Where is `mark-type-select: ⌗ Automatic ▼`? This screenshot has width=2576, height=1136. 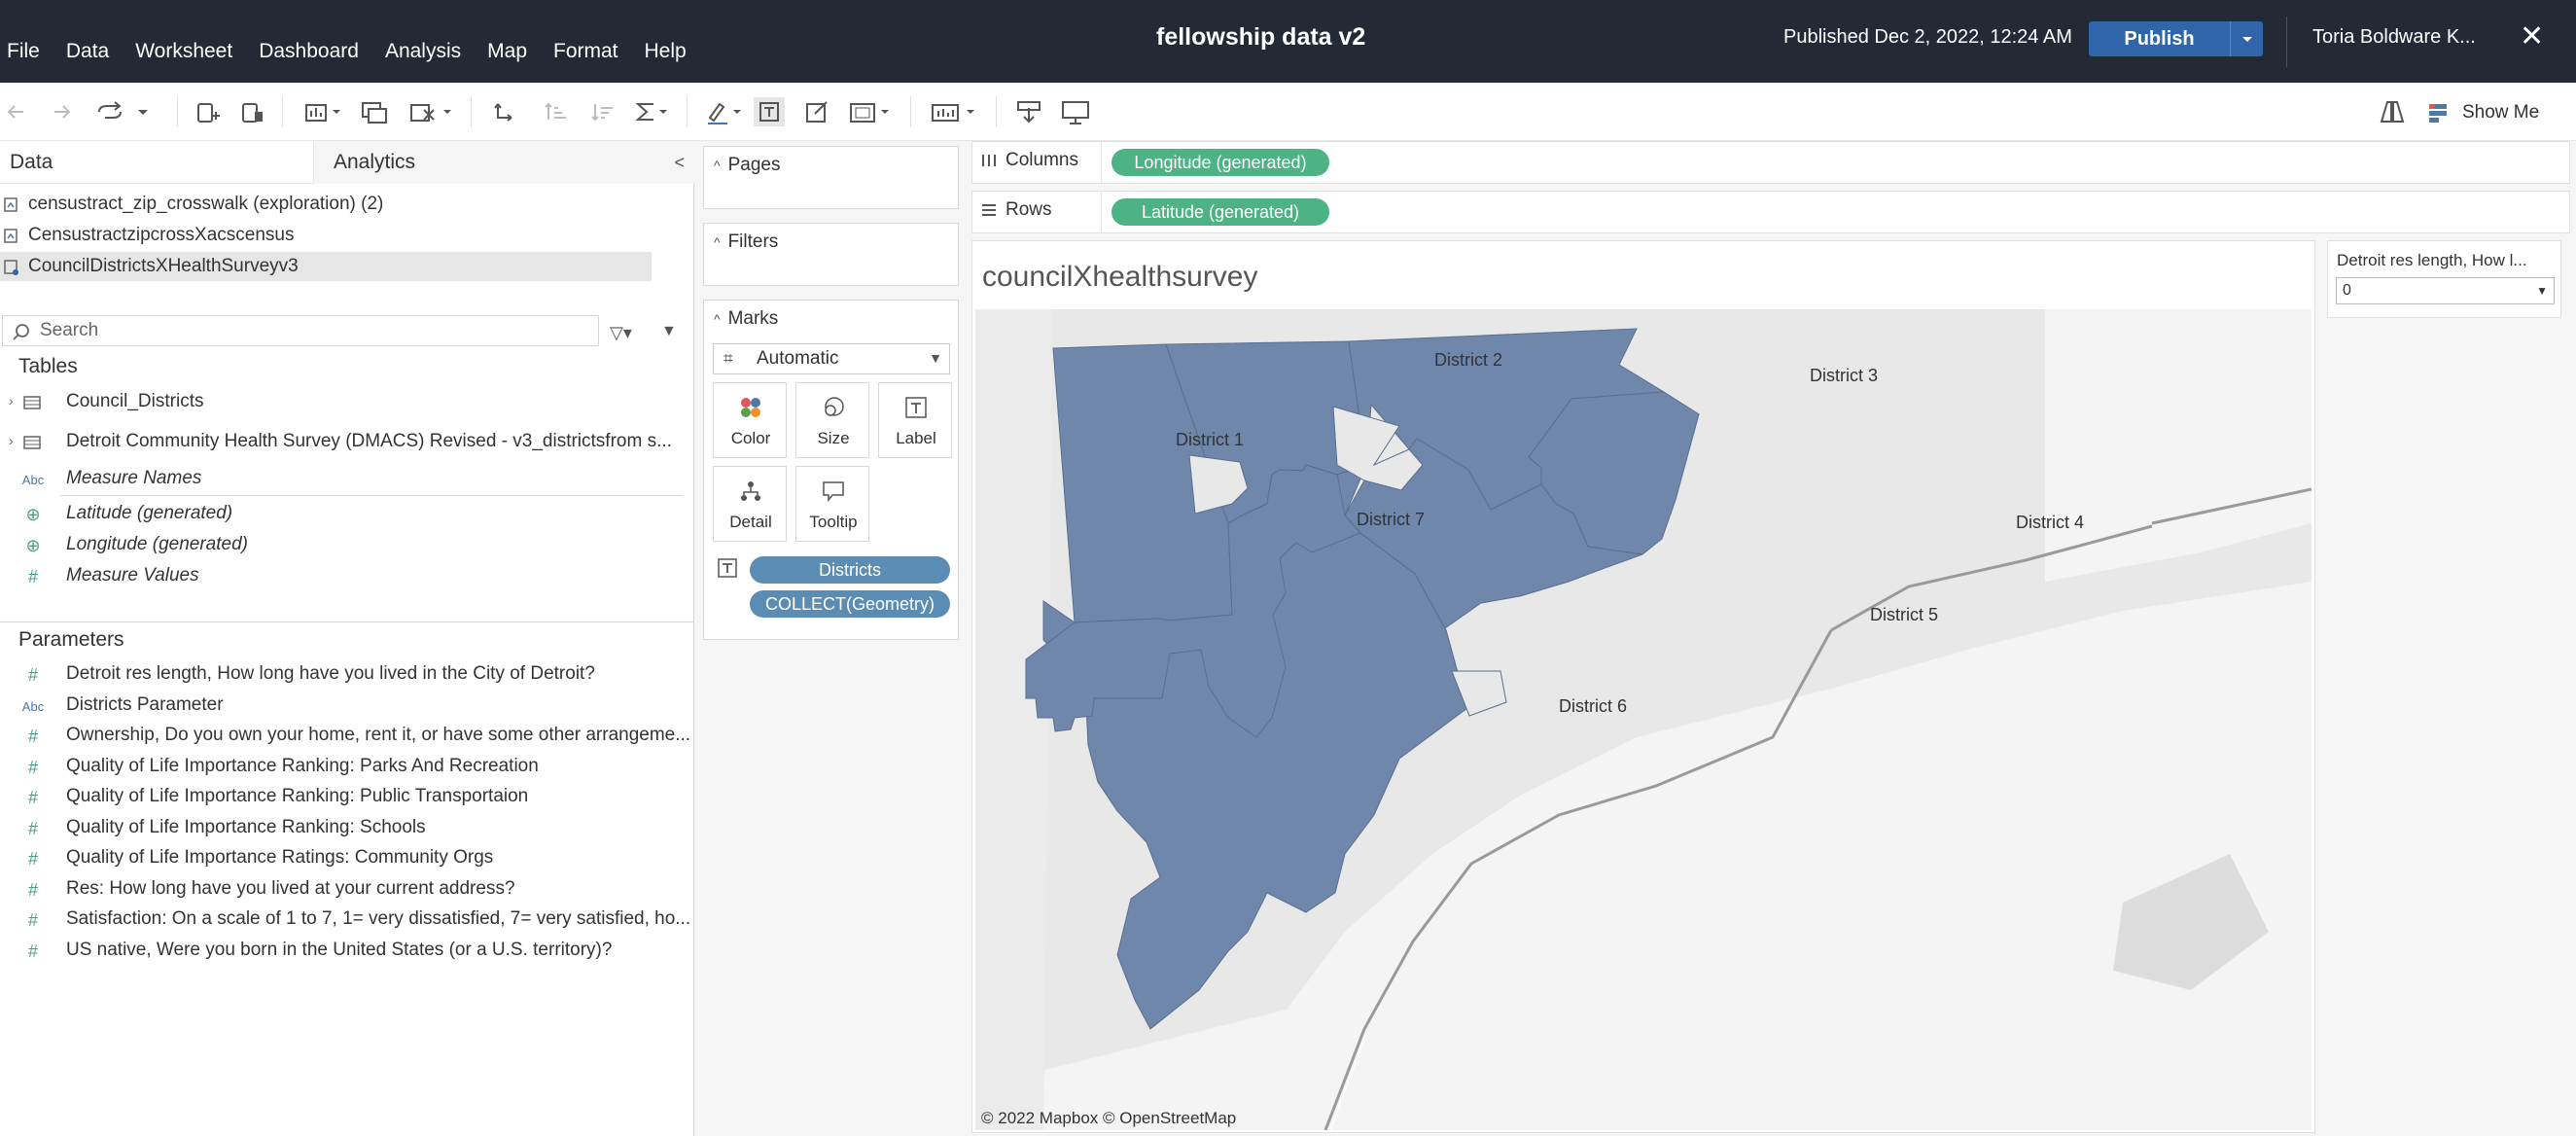
mark-type-select: ⌗ Automatic ▼ is located at coordinates (832, 358).